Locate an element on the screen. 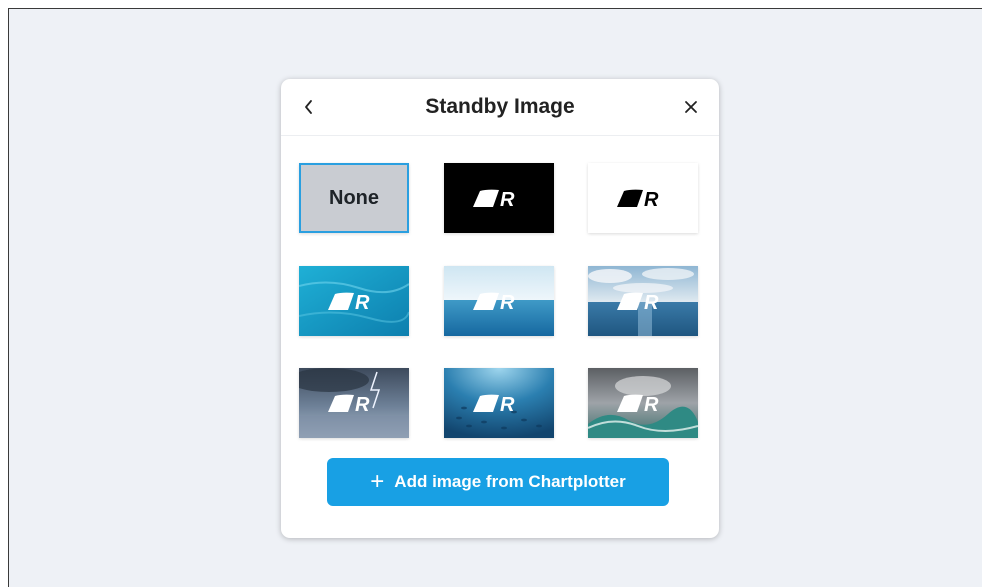 This screenshot has height=587, width=982. close-icon is located at coordinates (691, 107).